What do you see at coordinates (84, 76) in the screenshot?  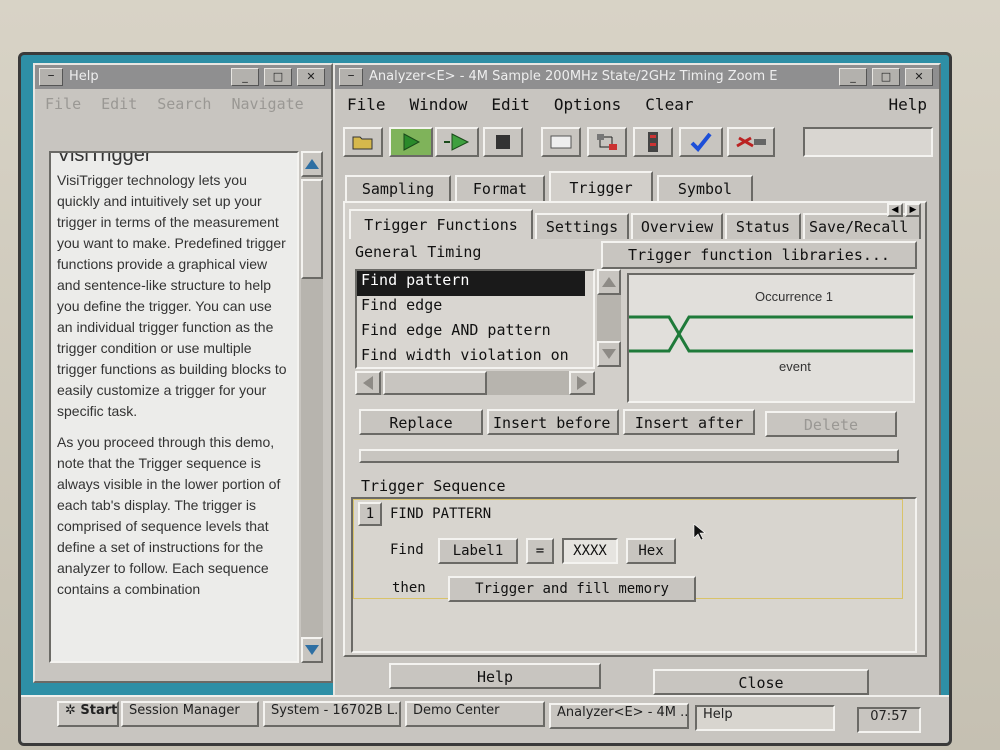 I see `help-window-title: Help` at bounding box center [84, 76].